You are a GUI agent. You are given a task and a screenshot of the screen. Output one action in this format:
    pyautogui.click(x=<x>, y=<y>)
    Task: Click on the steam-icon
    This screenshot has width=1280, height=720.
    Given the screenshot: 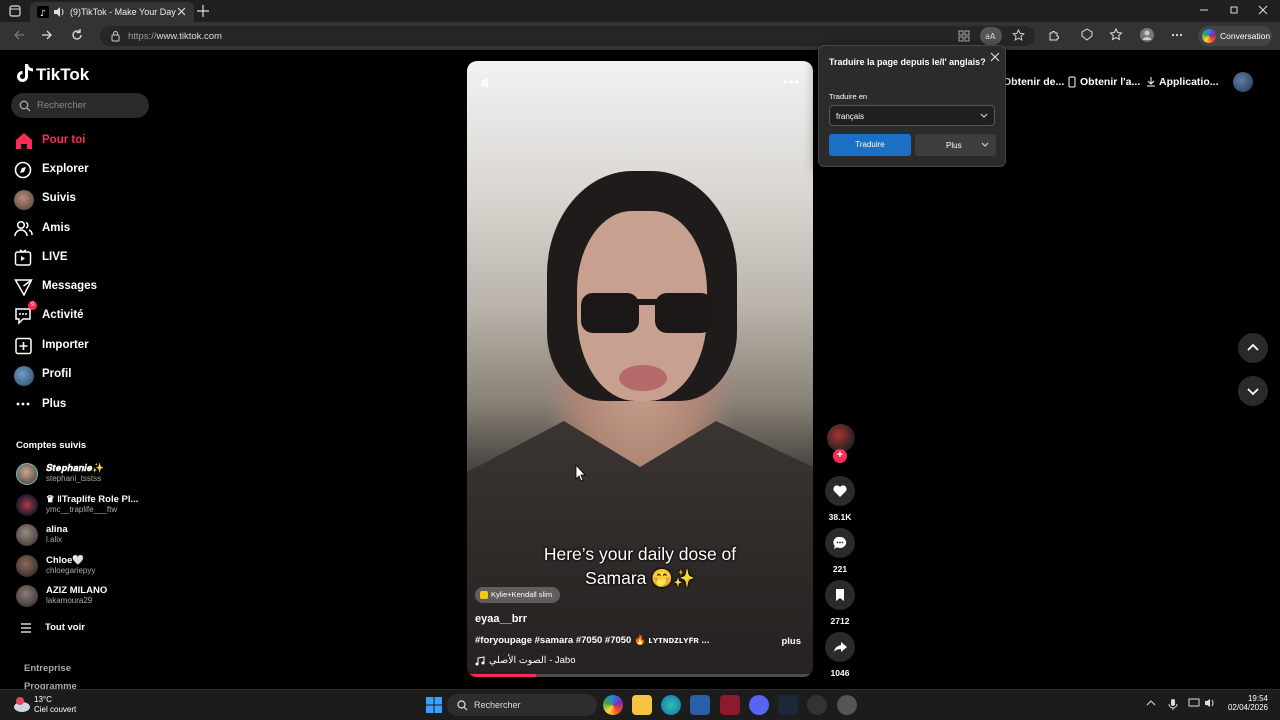 What is the action you would take?
    pyautogui.click(x=788, y=705)
    